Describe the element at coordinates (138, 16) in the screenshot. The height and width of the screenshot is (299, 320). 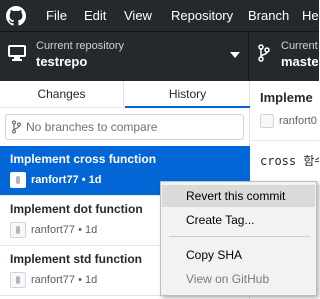
I see `menu-view: View` at that location.